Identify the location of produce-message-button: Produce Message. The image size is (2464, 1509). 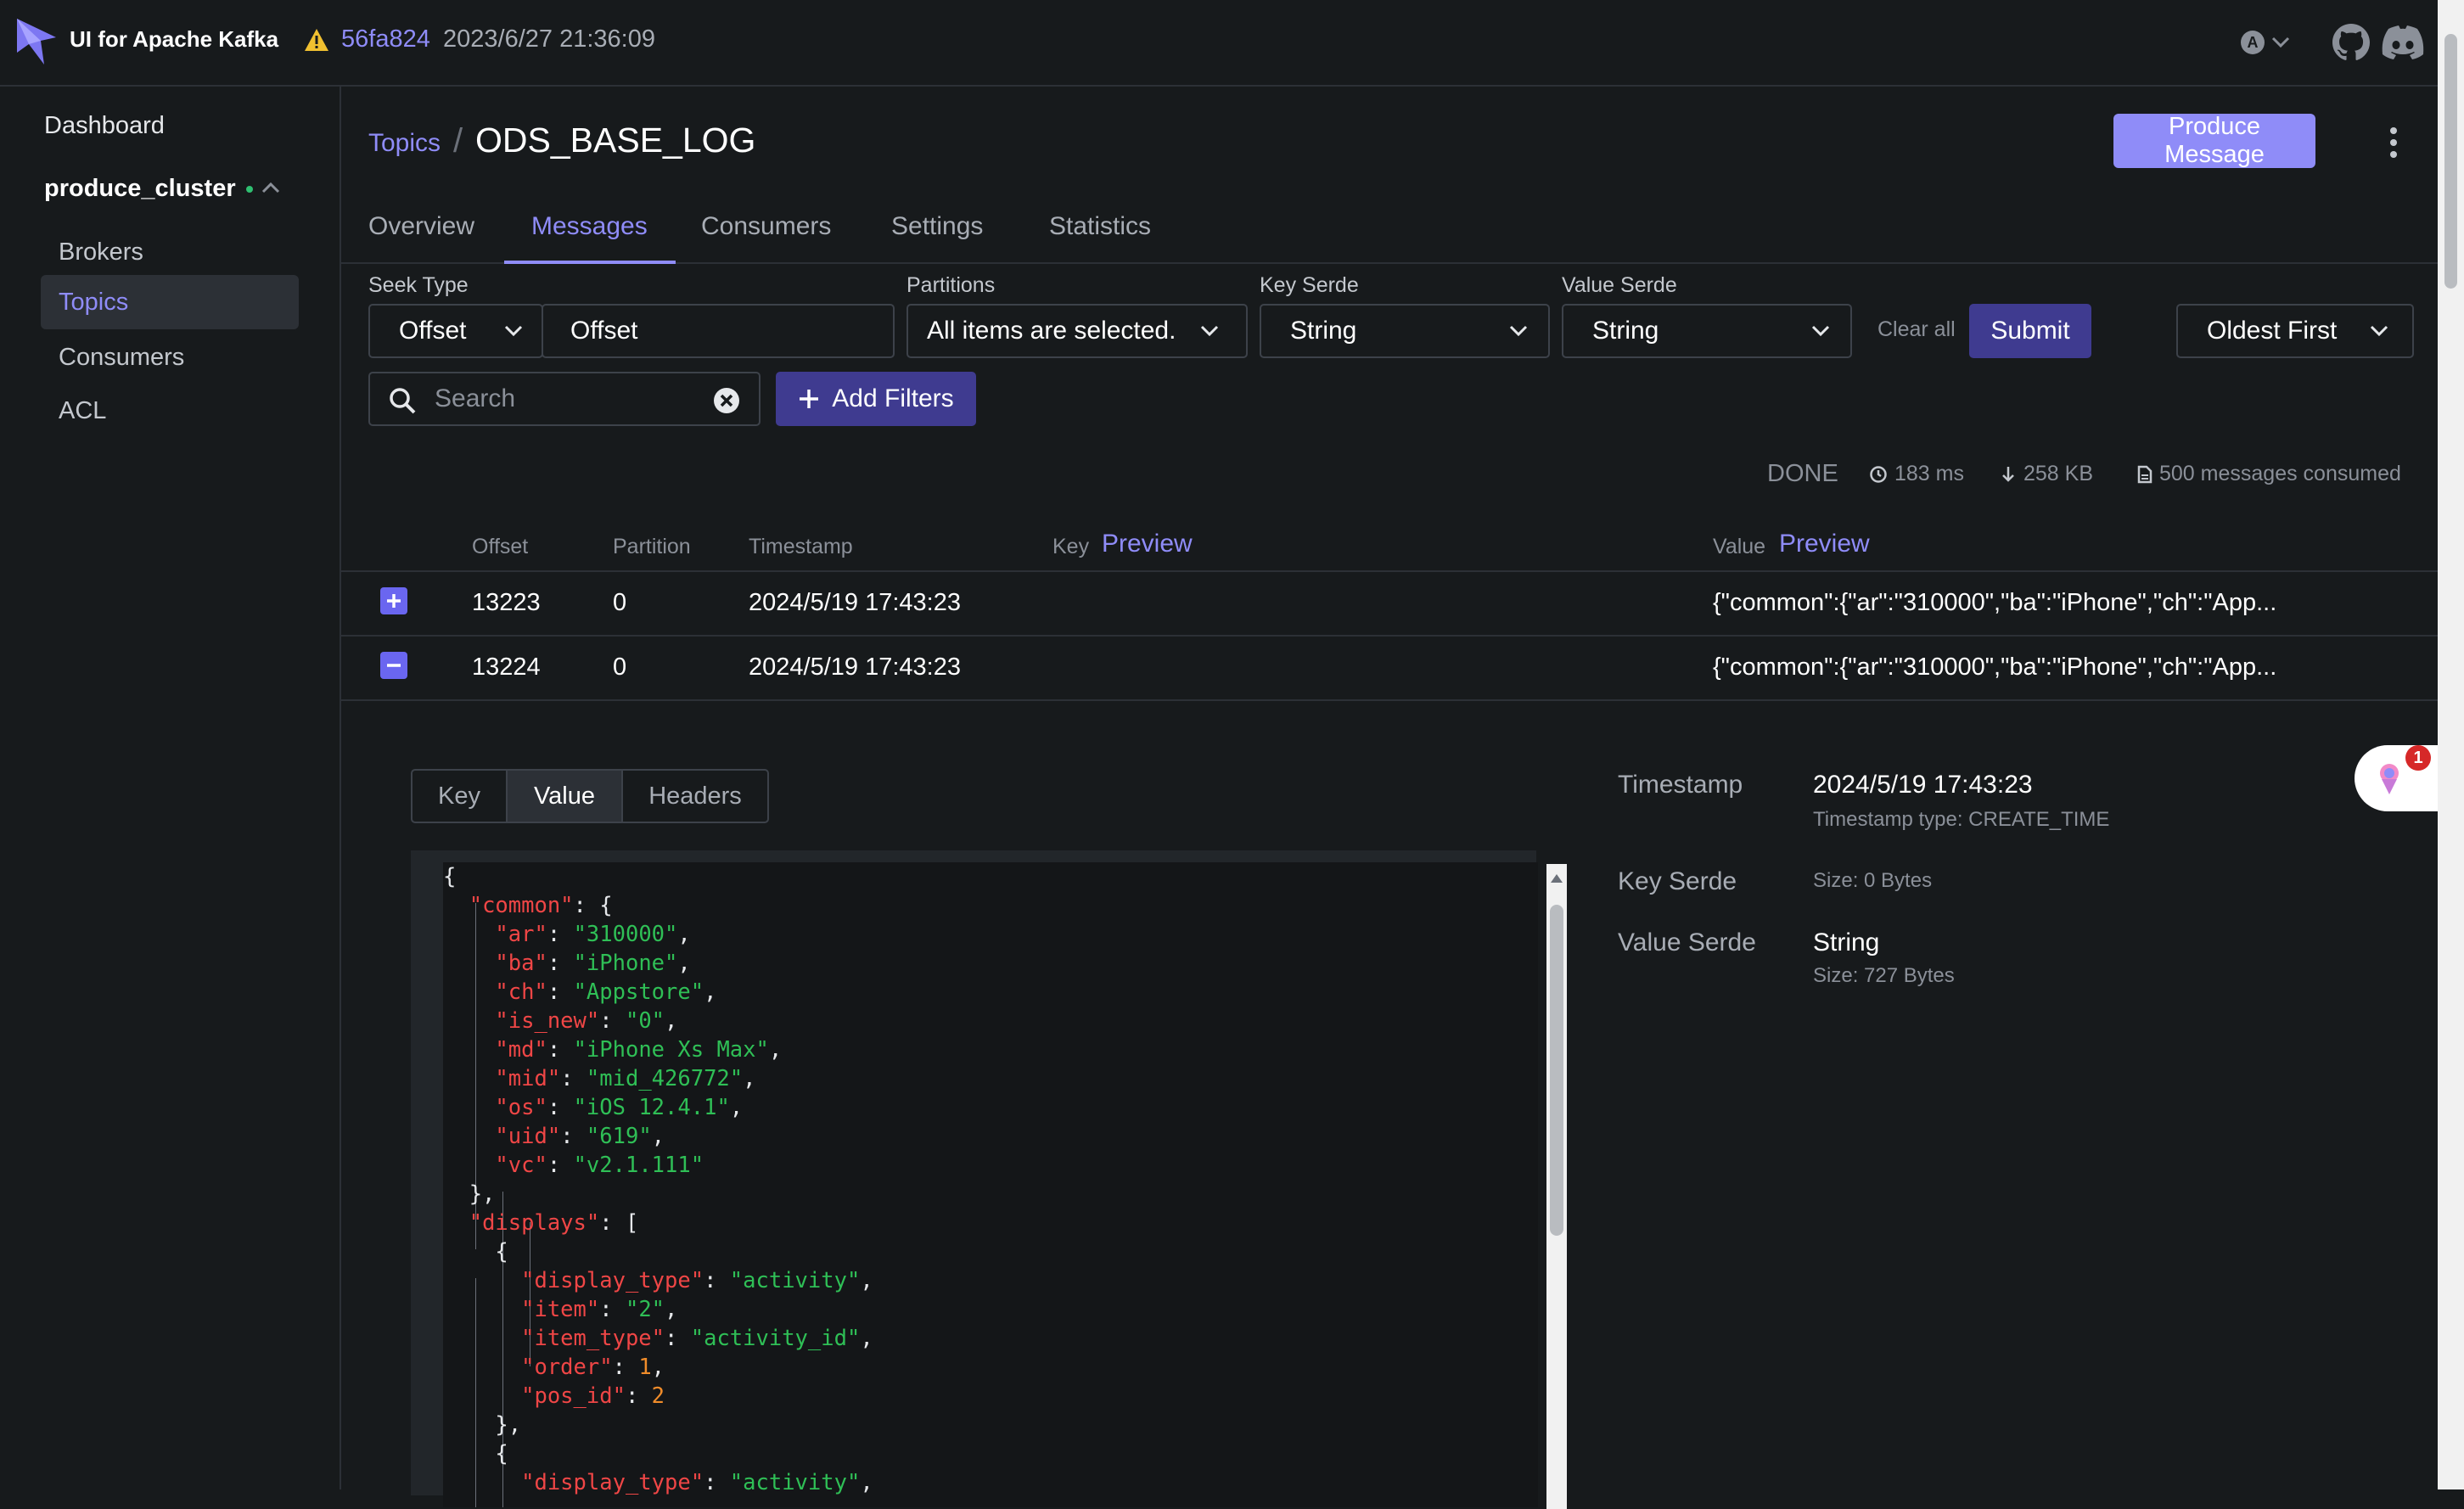
(2214, 140).